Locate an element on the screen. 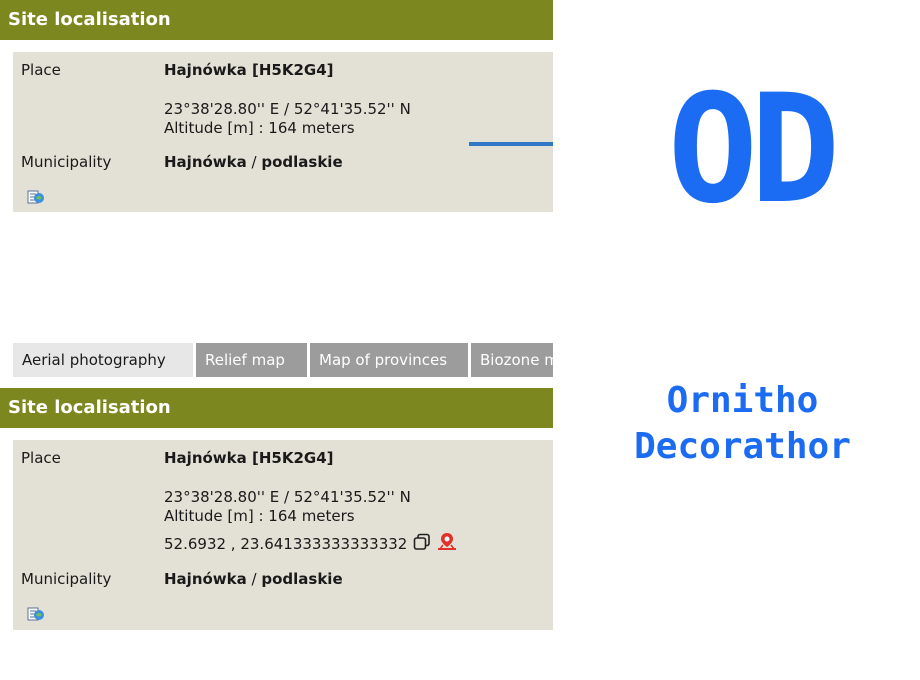 This screenshot has width=920, height=680. altitude-2: Altitude [m] : 164 meters is located at coordinates (259, 516).